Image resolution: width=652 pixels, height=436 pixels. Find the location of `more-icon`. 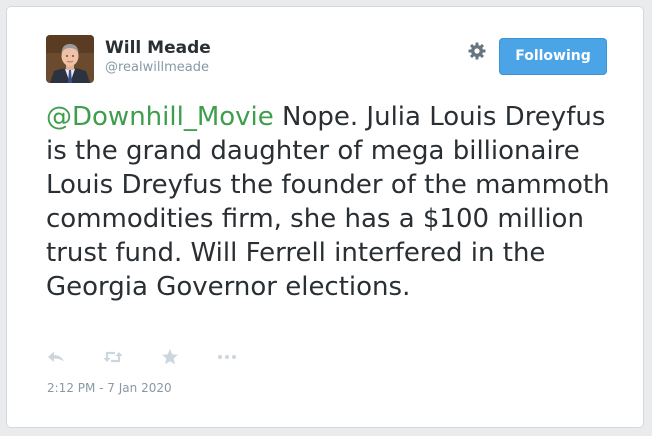

more-icon is located at coordinates (227, 357).